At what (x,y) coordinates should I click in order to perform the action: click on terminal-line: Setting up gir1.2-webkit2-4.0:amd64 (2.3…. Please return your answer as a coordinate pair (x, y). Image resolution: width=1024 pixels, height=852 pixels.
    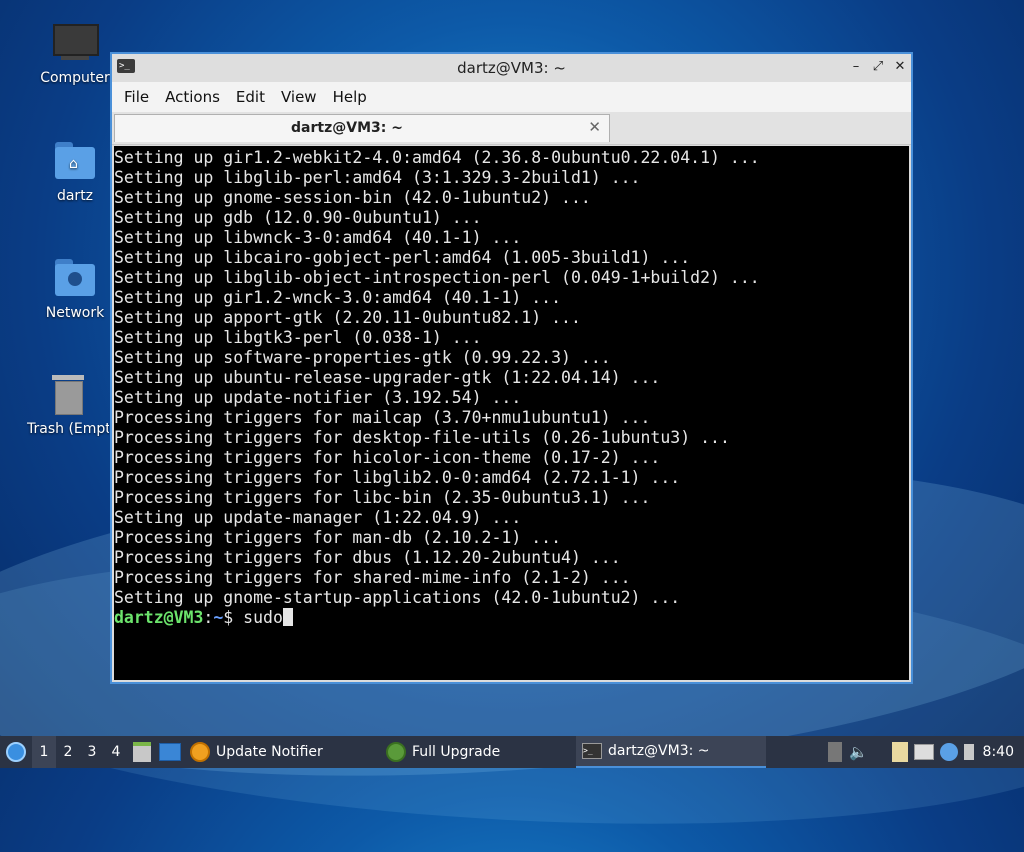
    Looking at the image, I should click on (437, 157).